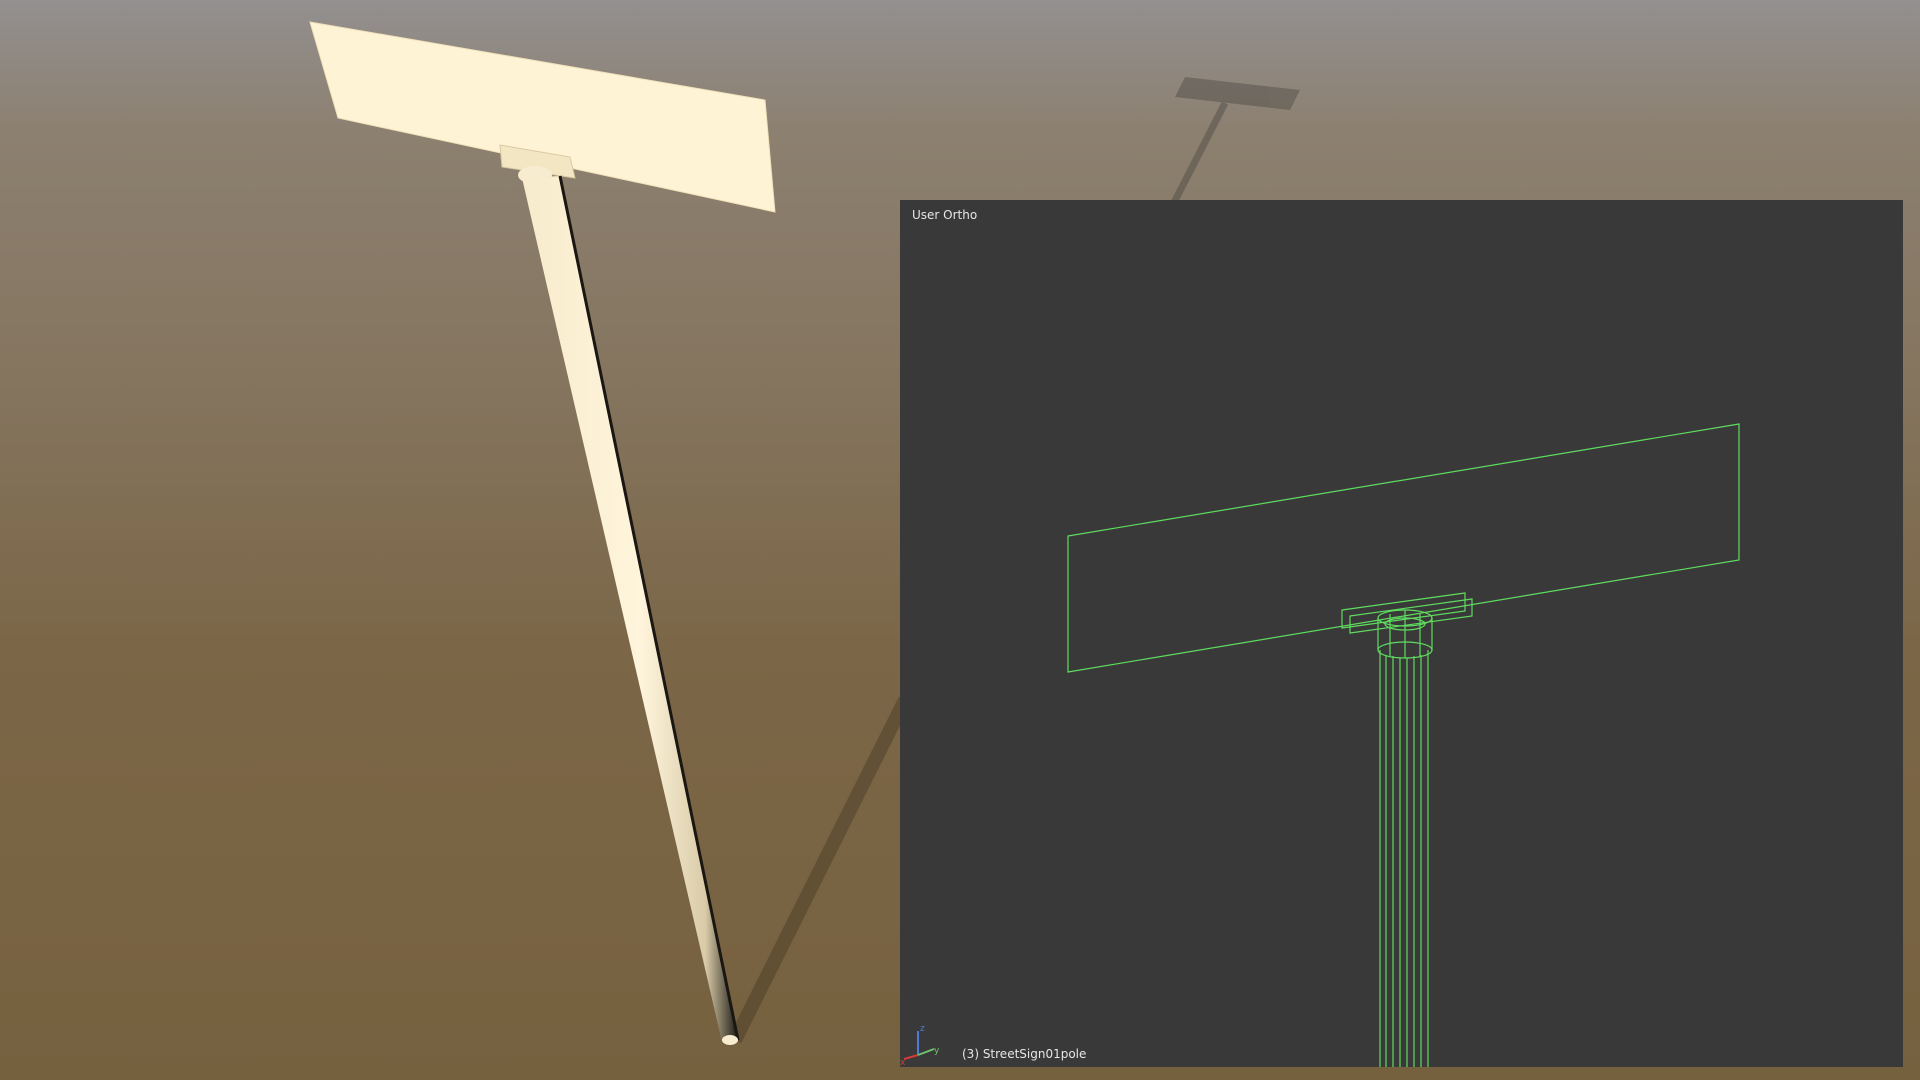  Describe the element at coordinates (922, 1029) in the screenshot. I see `axis-z-label: z` at that location.